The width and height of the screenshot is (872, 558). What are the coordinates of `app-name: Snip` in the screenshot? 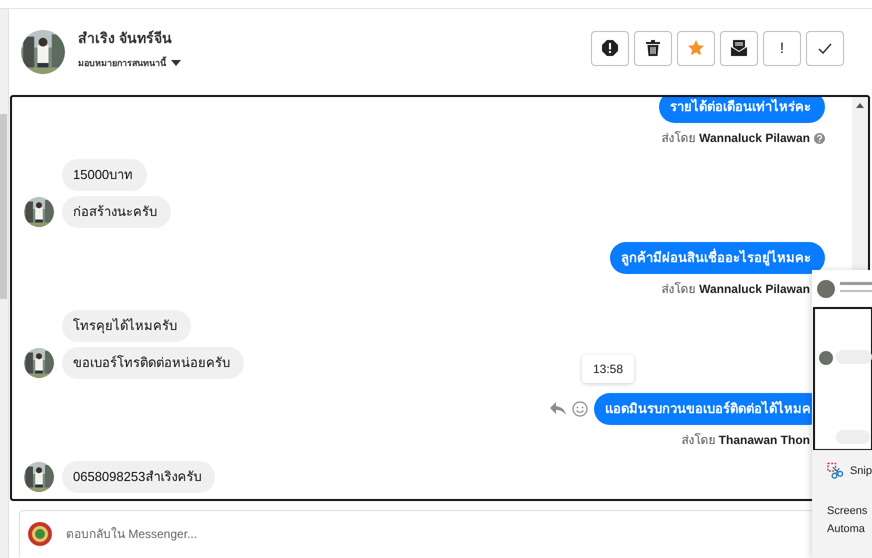 It's located at (861, 471).